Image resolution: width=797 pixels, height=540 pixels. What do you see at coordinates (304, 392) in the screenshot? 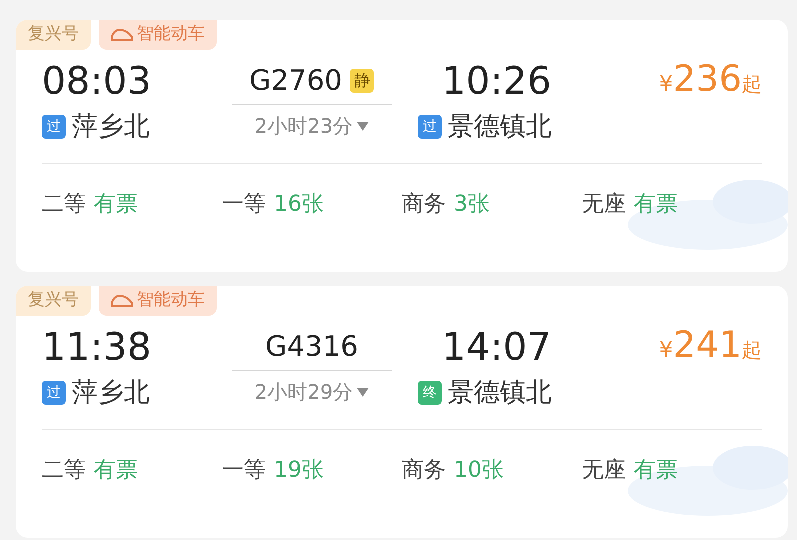
I see `duration: 2小时29分` at bounding box center [304, 392].